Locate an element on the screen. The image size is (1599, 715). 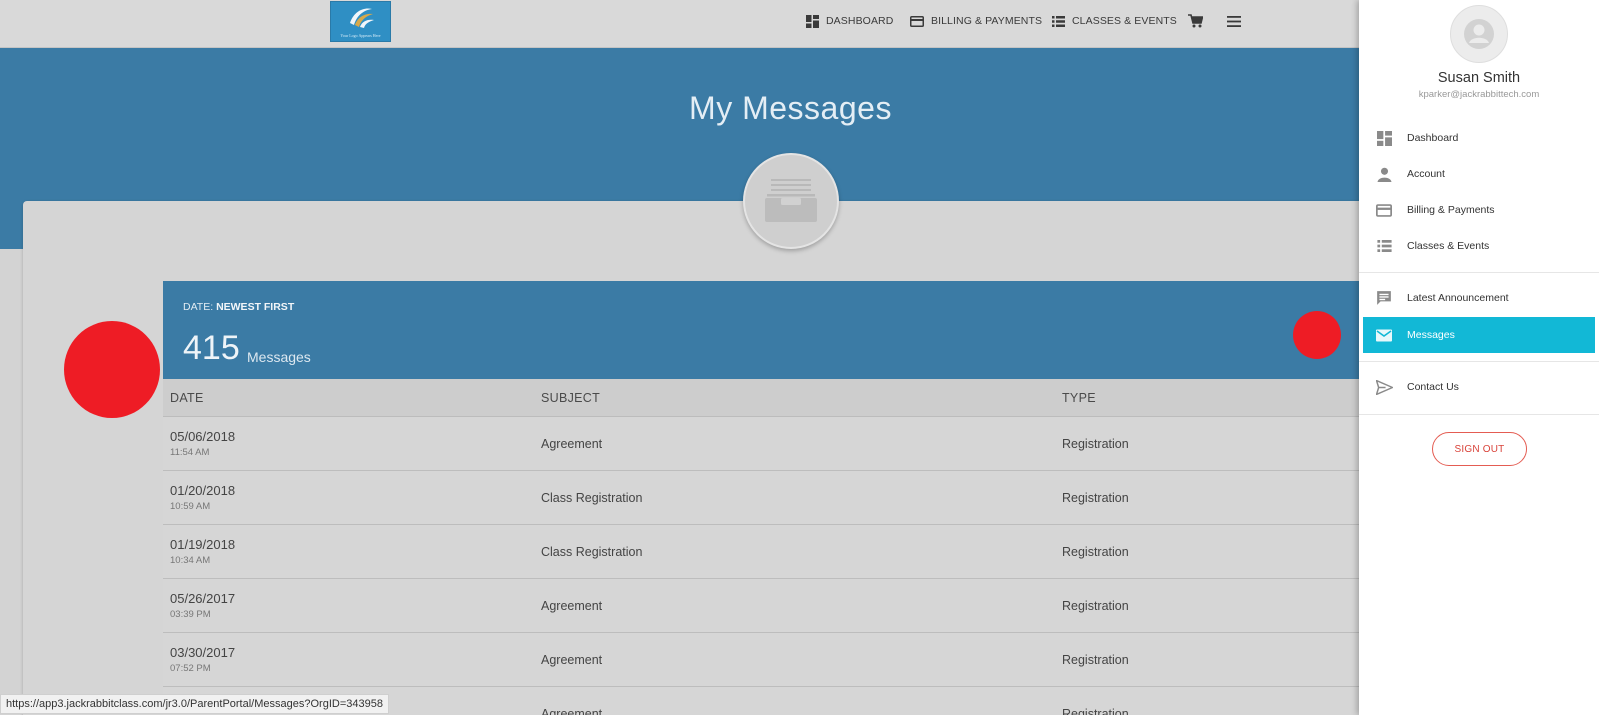
drawer-item-contact: Contact Us is located at coordinates (1479, 387).